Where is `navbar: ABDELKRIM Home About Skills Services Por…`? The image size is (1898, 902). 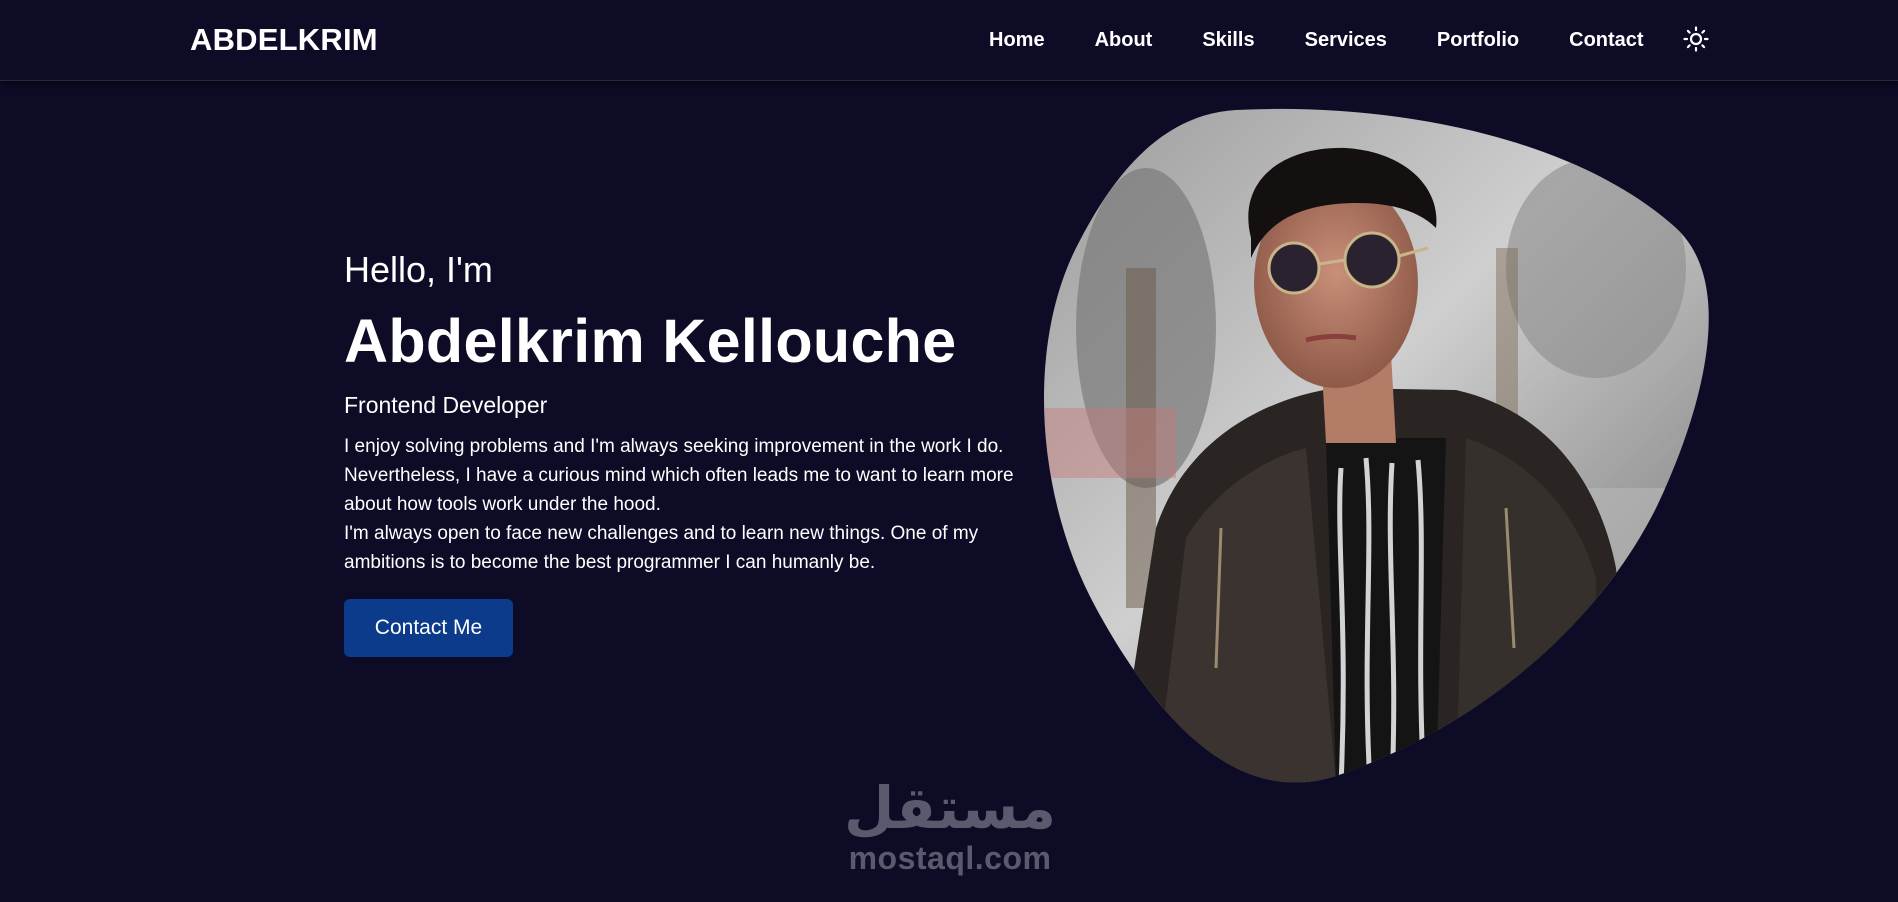 navbar: ABDELKRIM Home About Skills Services Por… is located at coordinates (949, 40).